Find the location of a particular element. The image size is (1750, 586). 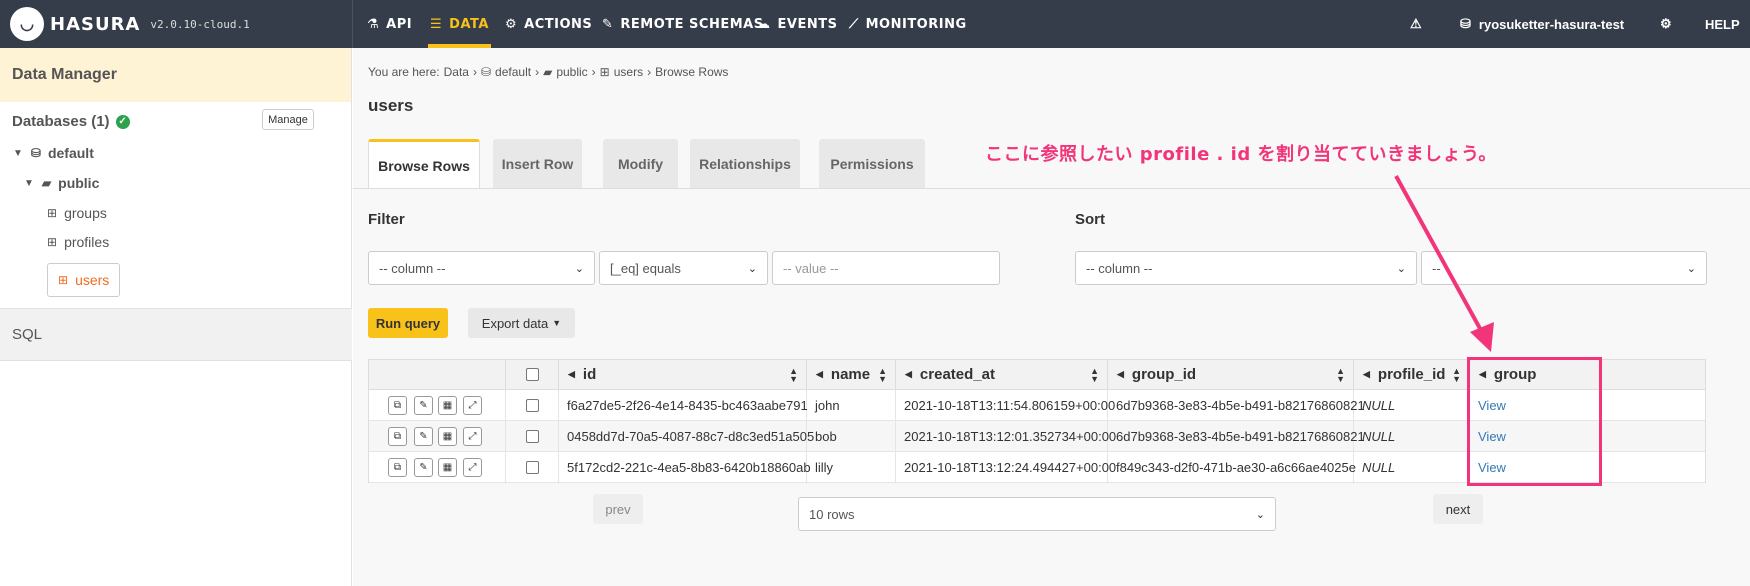

table-icon: ⊞ is located at coordinates (52, 213).